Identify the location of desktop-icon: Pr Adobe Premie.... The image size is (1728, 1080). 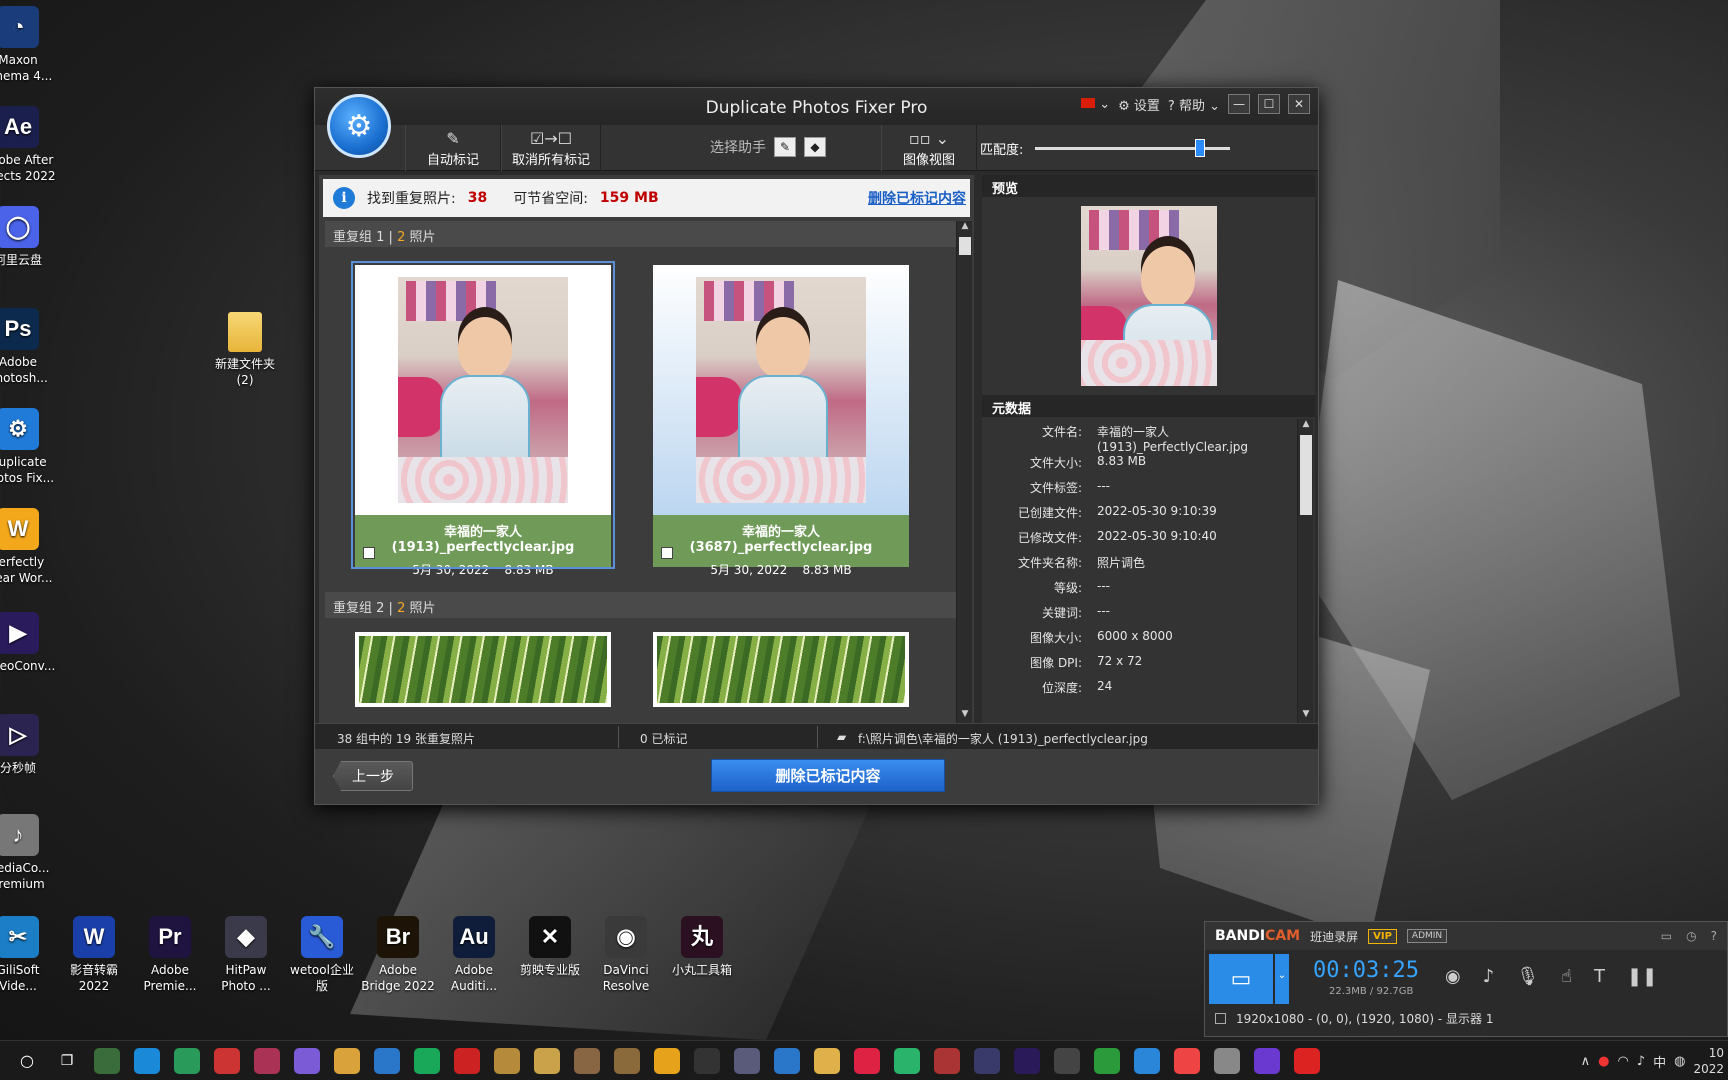
(170, 955).